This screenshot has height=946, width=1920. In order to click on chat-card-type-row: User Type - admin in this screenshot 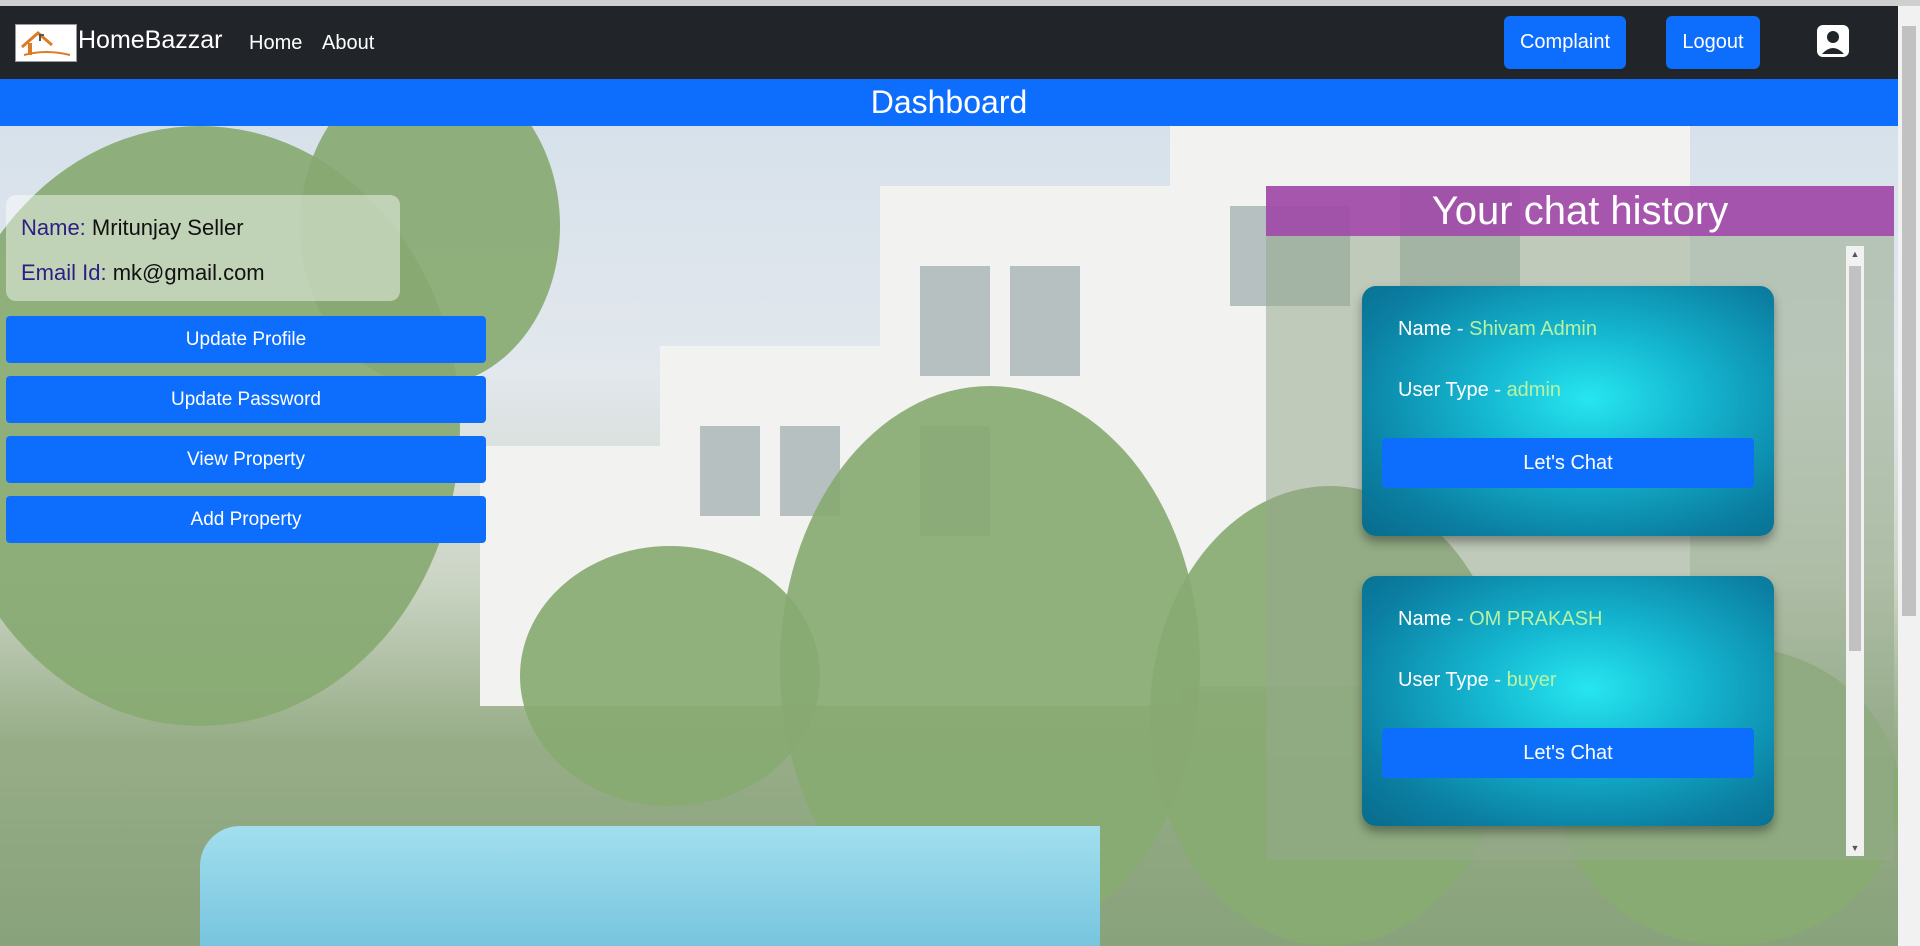, I will do `click(1479, 390)`.